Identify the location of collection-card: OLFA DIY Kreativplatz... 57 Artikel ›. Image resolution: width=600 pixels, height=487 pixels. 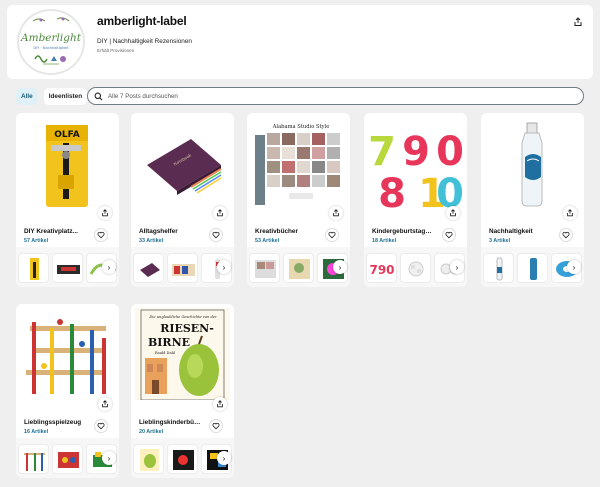
(67, 200).